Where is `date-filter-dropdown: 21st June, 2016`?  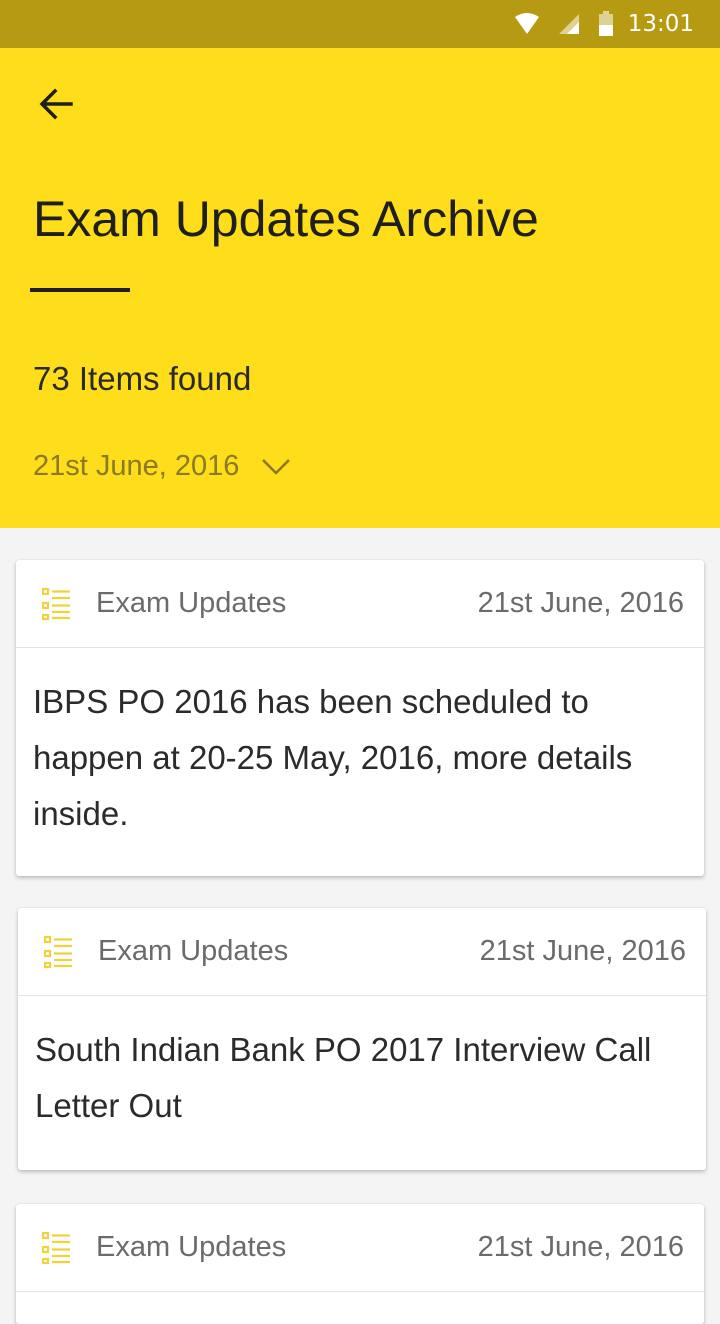 date-filter-dropdown: 21st June, 2016 is located at coordinates (162, 466).